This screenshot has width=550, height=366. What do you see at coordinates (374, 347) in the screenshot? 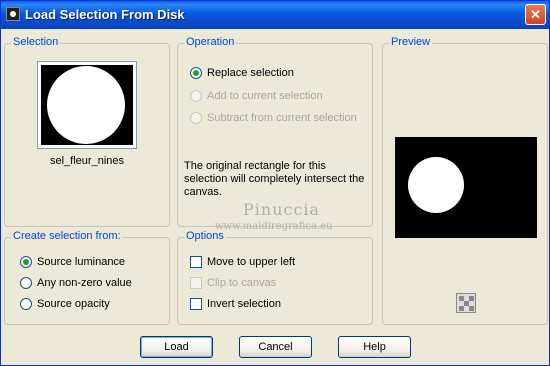
I see `help-button: Help` at bounding box center [374, 347].